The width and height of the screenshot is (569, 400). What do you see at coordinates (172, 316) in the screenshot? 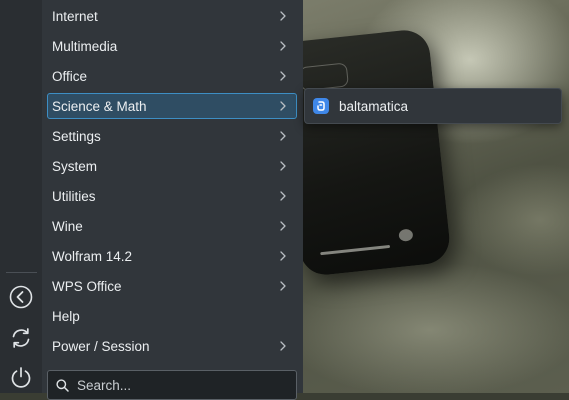
I see `menu-item-help: Help` at bounding box center [172, 316].